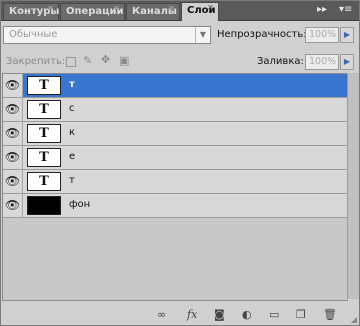  I want to click on tab-channels: Каналы ✕, so click(153, 11).